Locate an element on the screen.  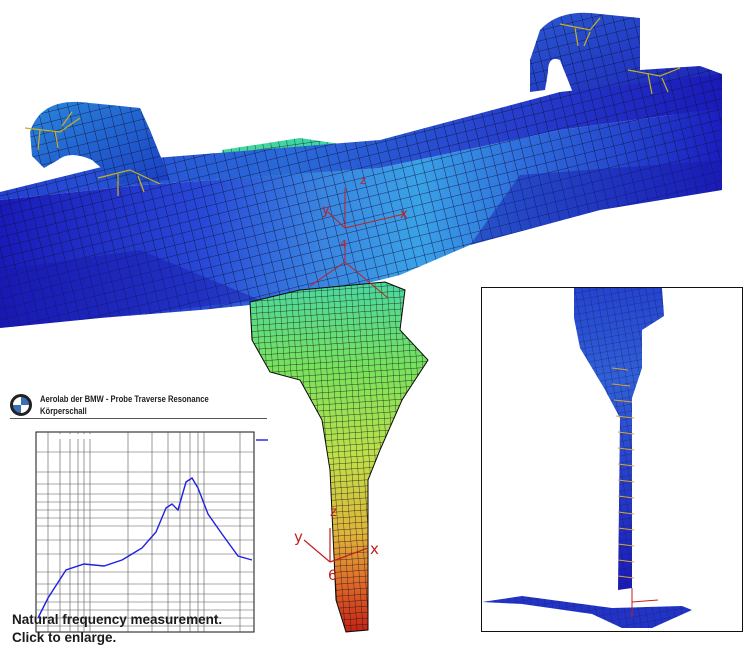
probe-stem is located at coordinates (339, 457).